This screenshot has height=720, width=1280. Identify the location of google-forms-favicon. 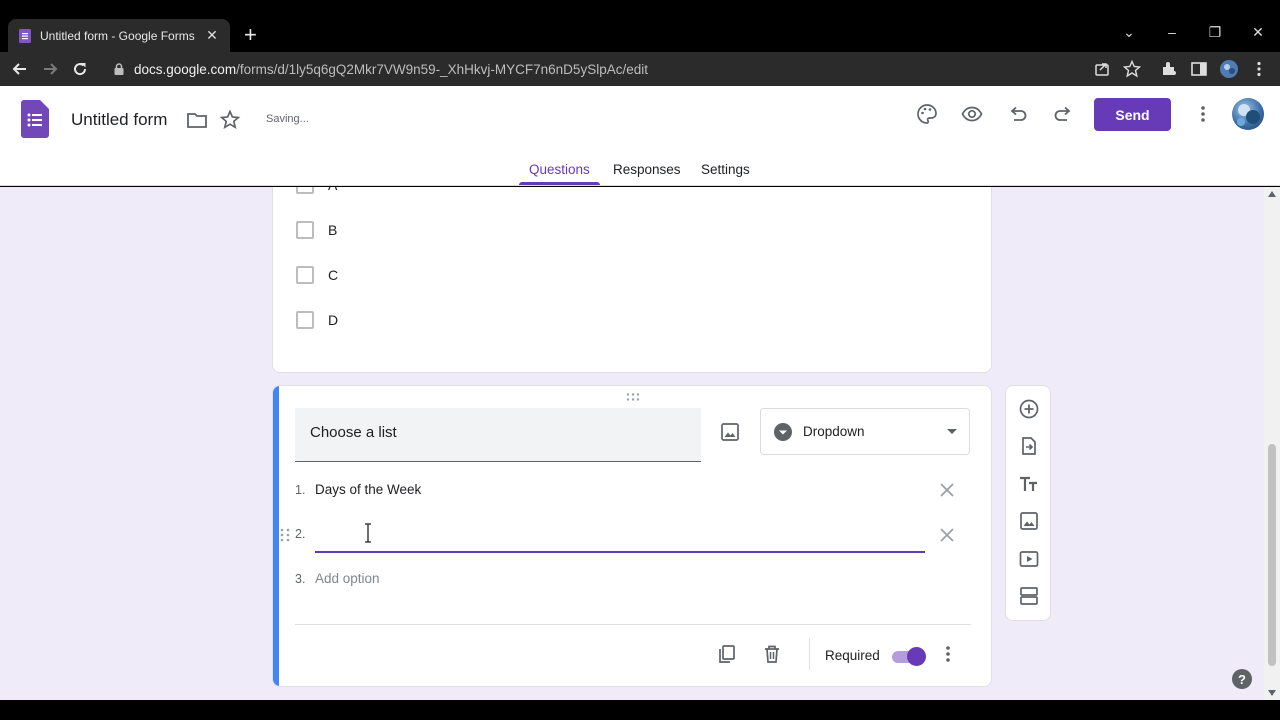
(25, 35).